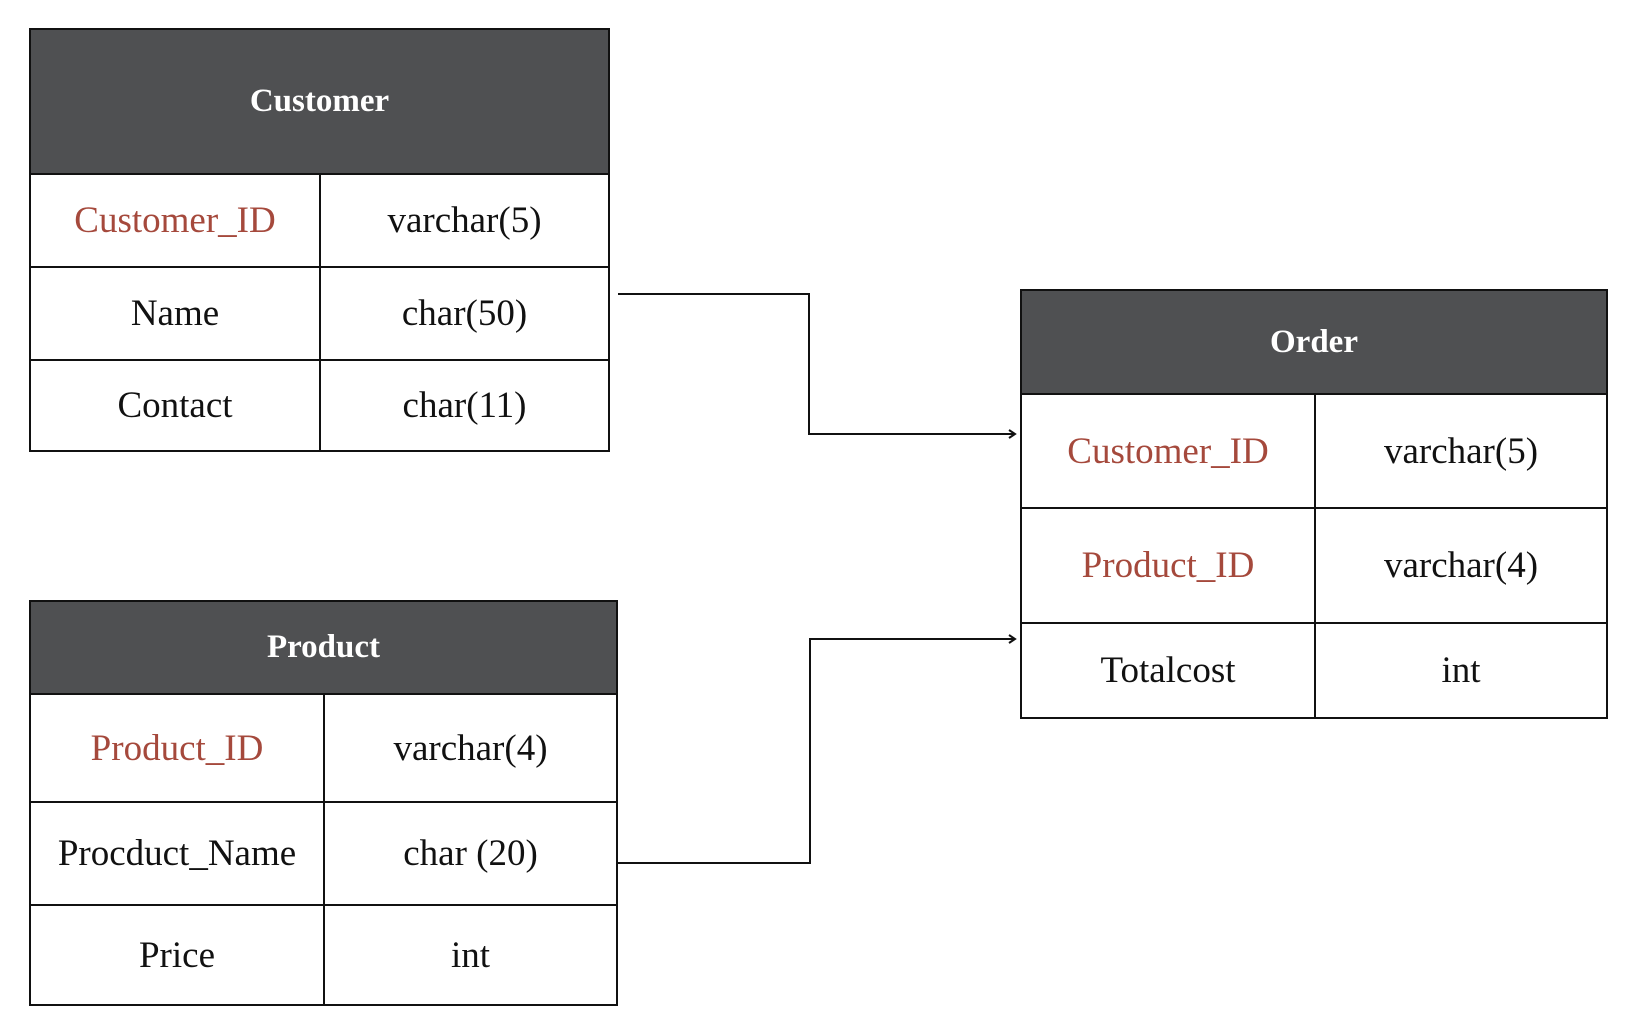  Describe the element at coordinates (816, 364) in the screenshot. I see `customer-to-order-connector` at that location.